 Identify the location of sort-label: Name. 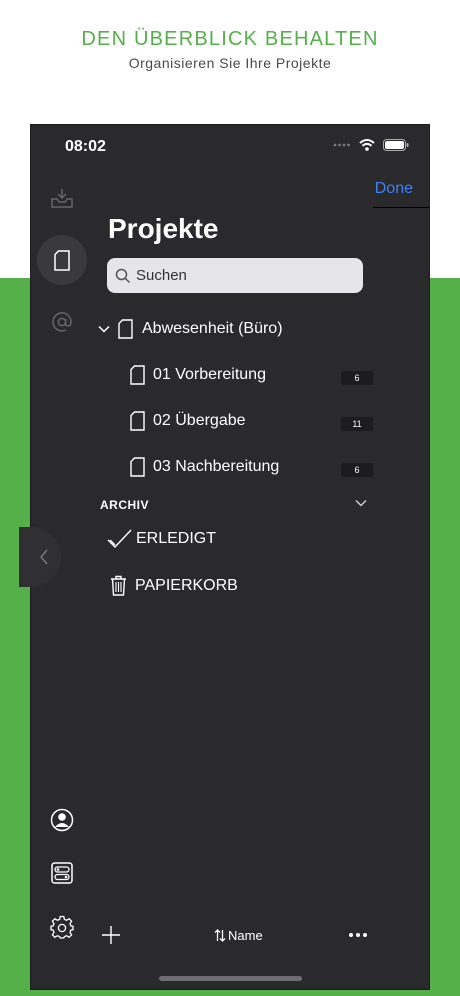
(245, 935).